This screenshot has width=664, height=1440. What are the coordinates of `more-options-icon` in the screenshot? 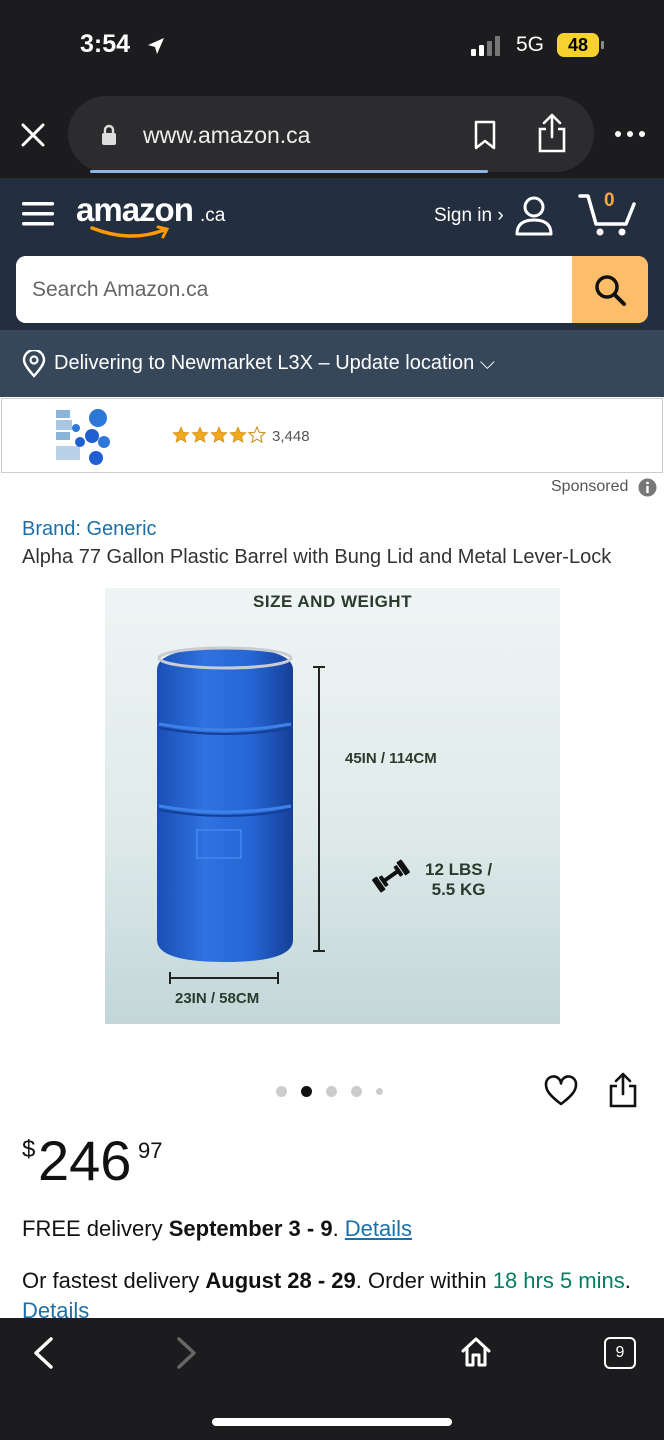 It's located at (630, 134).